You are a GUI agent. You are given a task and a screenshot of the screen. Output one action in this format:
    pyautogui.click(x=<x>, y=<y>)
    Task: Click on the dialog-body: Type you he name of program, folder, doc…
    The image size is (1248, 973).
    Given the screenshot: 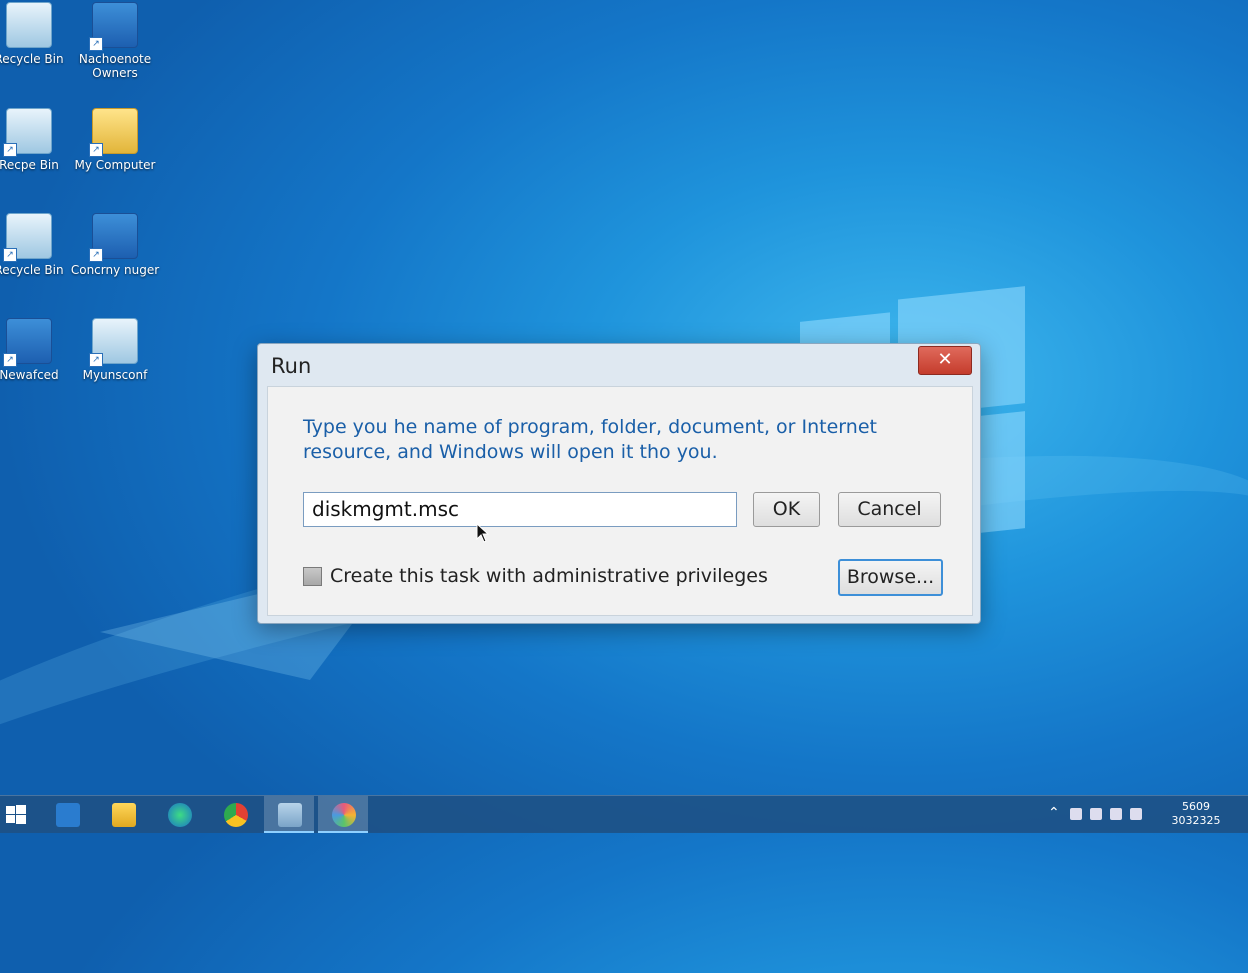 What is the action you would take?
    pyautogui.click(x=620, y=501)
    